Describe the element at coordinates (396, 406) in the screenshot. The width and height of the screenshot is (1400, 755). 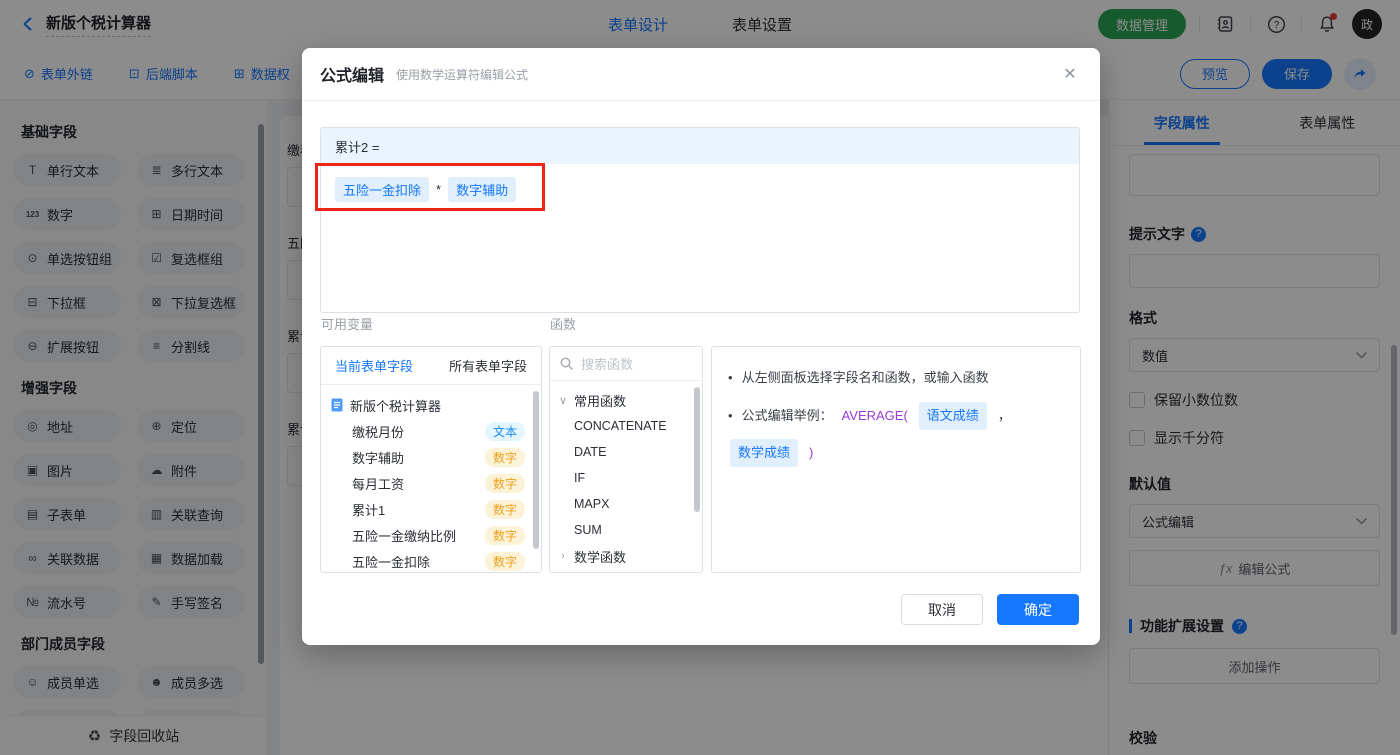
I see `form-node-label: 新版个税计算器` at that location.